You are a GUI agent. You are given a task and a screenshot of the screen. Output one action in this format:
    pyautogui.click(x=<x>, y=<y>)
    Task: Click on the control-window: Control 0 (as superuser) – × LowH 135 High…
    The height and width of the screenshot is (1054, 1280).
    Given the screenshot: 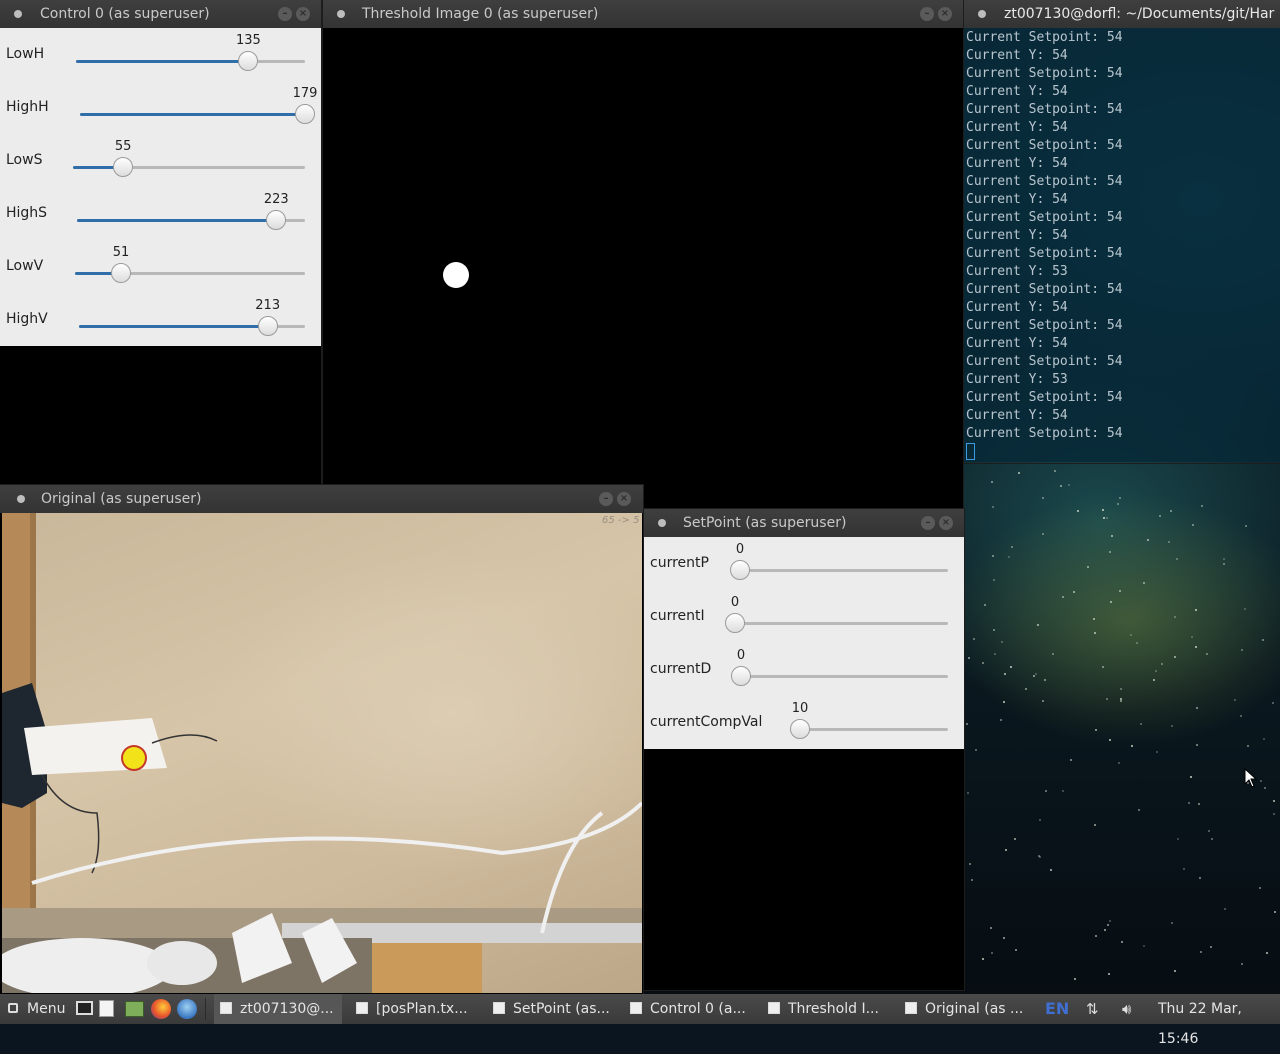 What is the action you would take?
    pyautogui.click(x=160, y=242)
    